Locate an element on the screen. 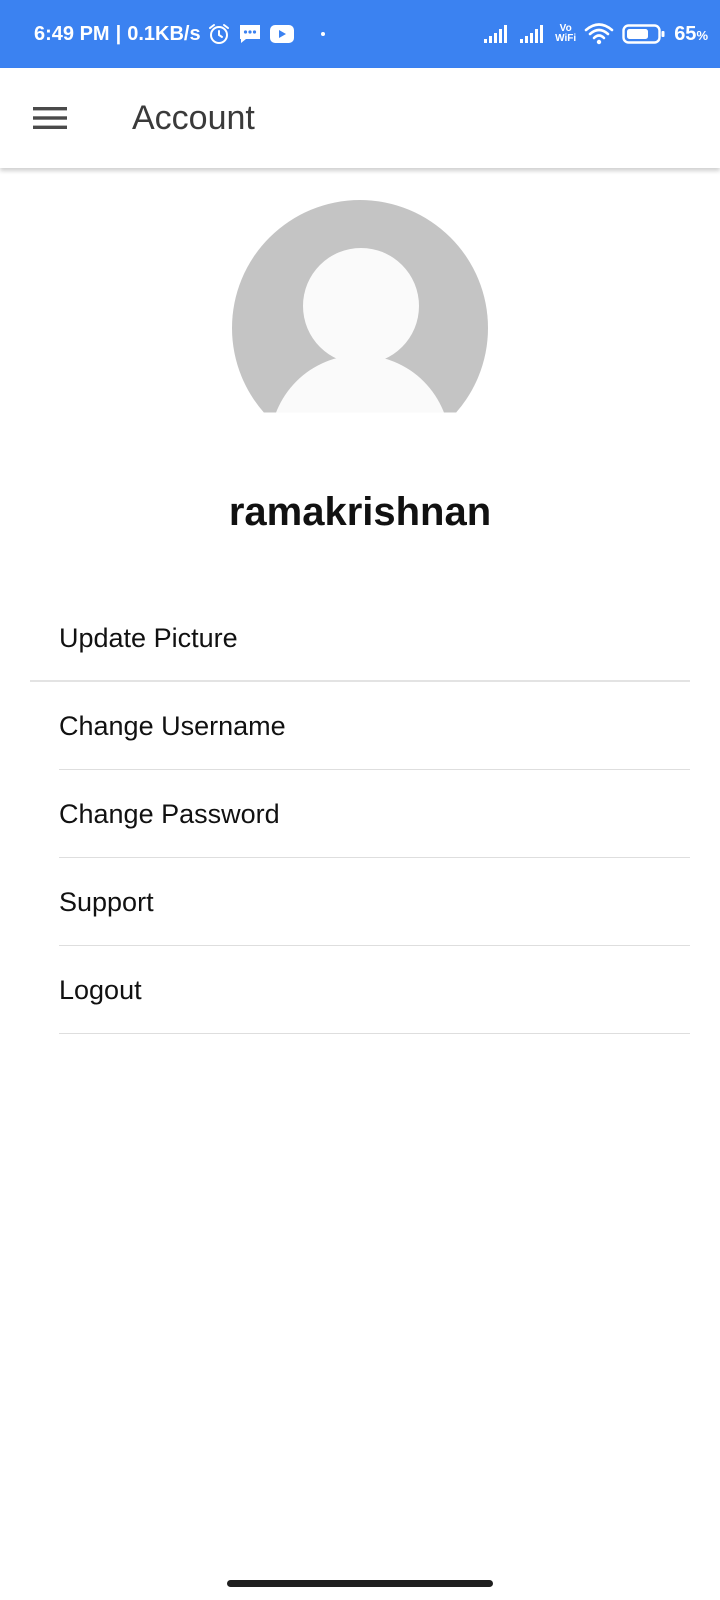 This screenshot has width=720, height=1600. menu-item-change-username: Change Username is located at coordinates (360, 726).